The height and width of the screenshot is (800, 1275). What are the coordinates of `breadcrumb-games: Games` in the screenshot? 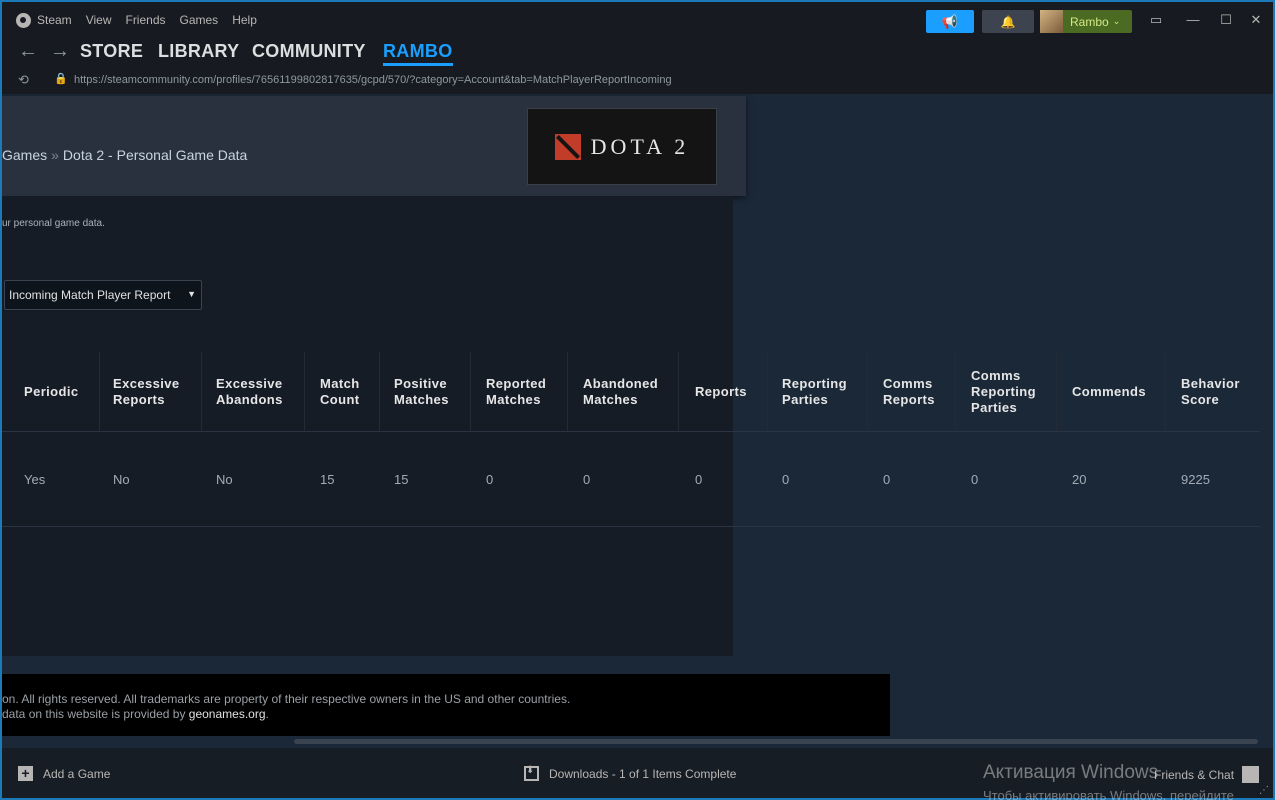 It's located at (24, 155).